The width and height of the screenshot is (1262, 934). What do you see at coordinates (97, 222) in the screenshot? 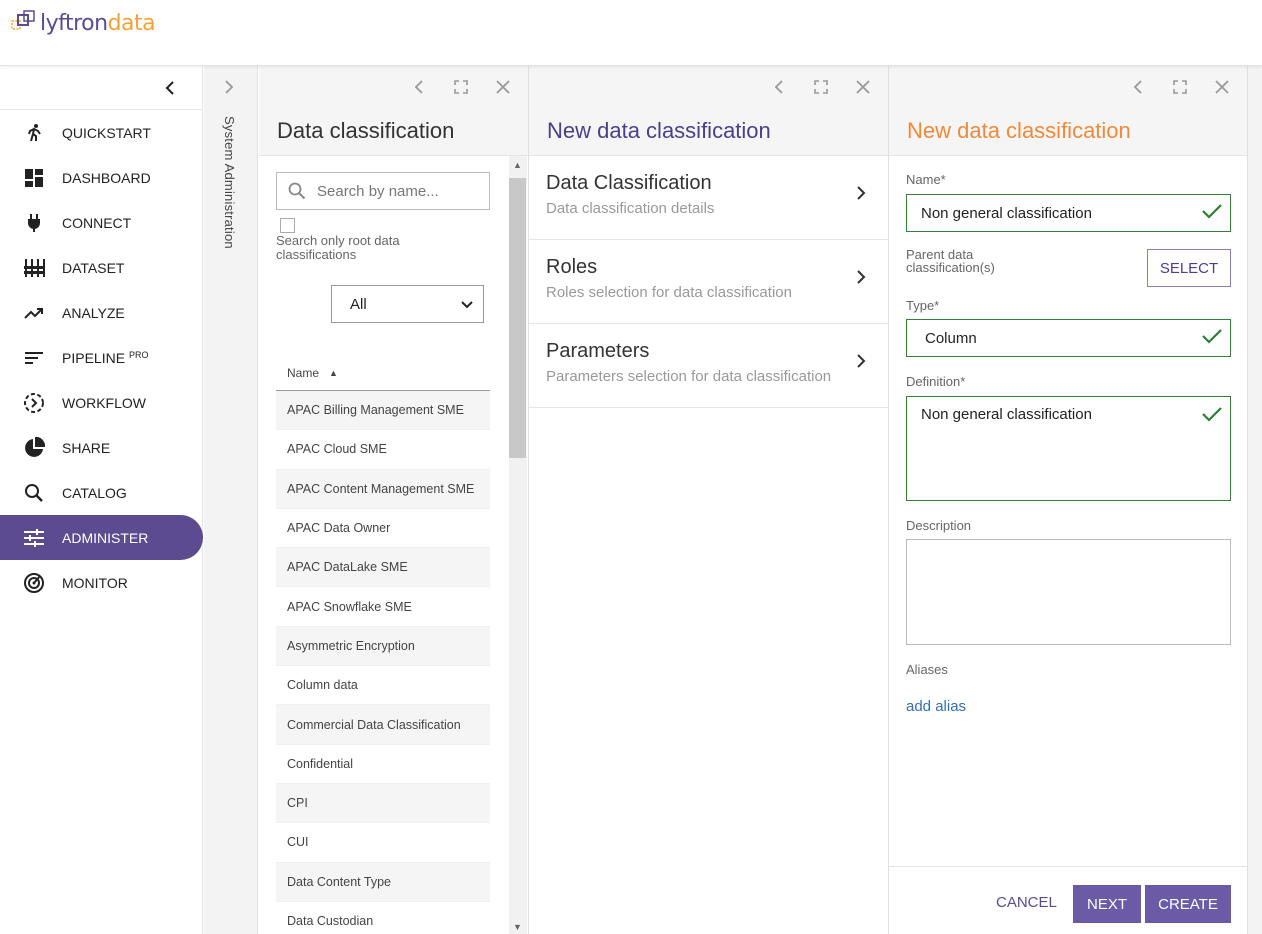
I see `sidebar-item-label: CONNECT` at bounding box center [97, 222].